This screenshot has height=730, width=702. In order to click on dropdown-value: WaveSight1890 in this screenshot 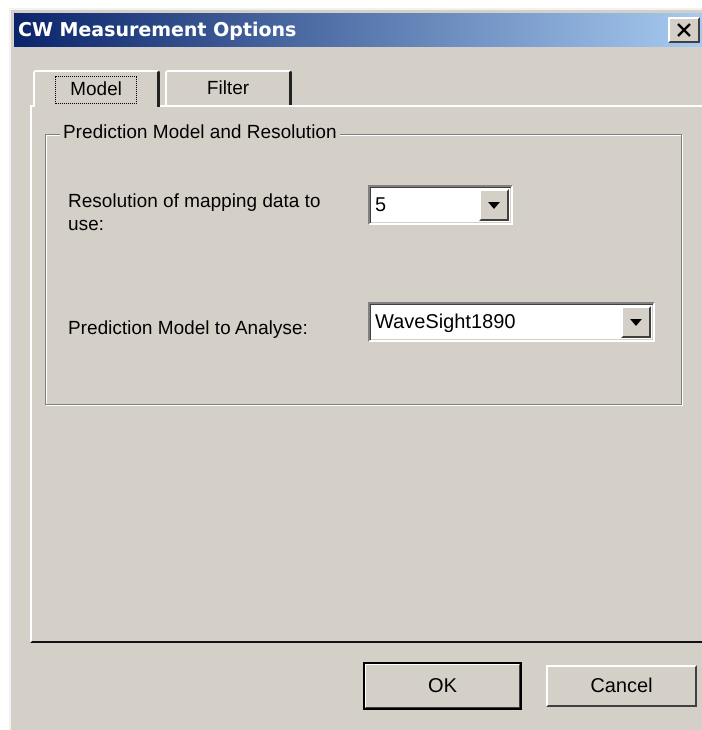, I will do `click(445, 322)`.